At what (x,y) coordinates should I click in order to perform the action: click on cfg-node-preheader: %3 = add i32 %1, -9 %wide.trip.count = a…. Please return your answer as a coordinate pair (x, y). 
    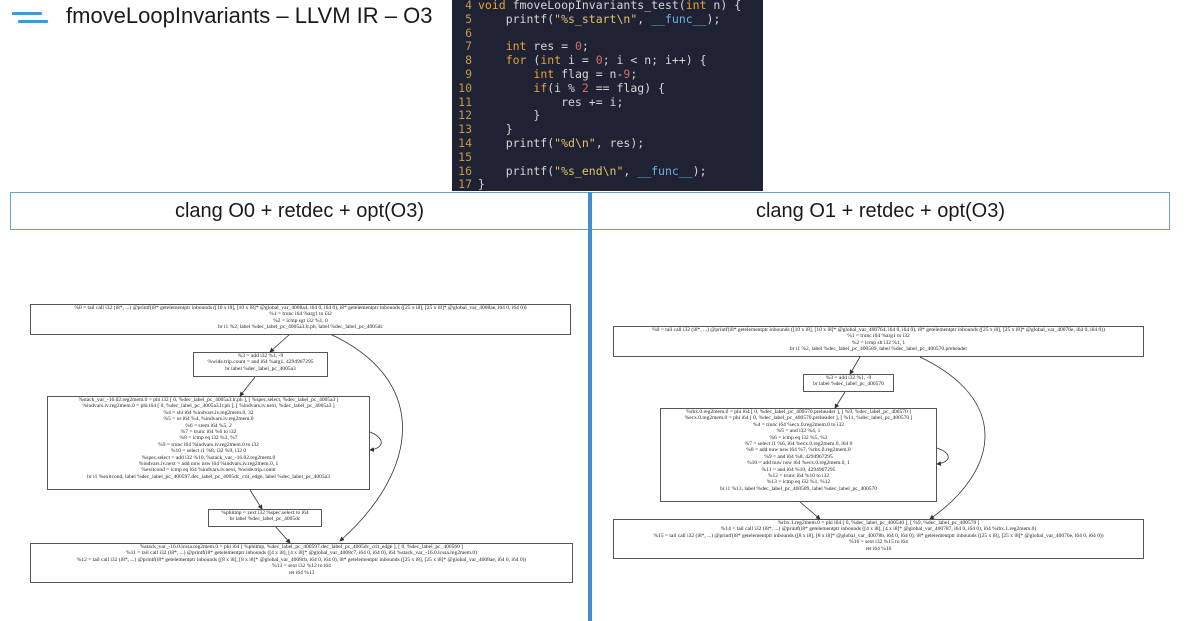
    Looking at the image, I should click on (260, 364).